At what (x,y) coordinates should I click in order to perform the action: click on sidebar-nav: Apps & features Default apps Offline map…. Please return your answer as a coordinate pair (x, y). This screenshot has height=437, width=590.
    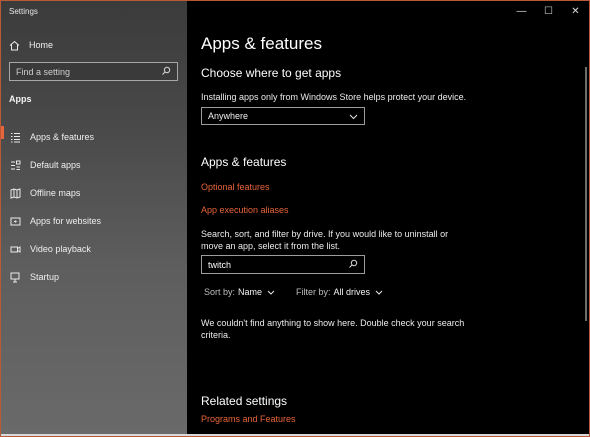
    Looking at the image, I should click on (94, 207).